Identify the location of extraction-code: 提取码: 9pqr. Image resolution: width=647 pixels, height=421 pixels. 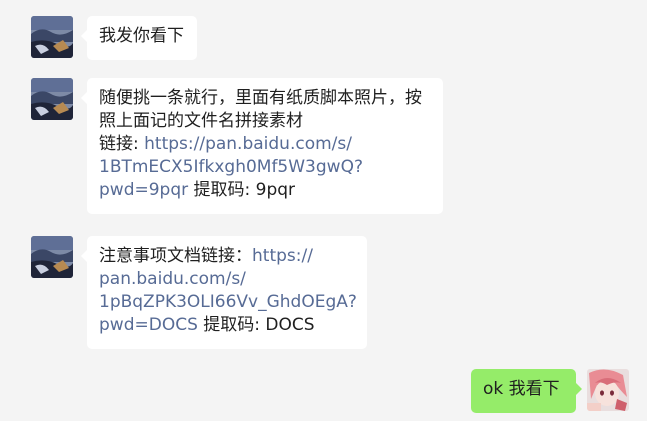
(242, 190).